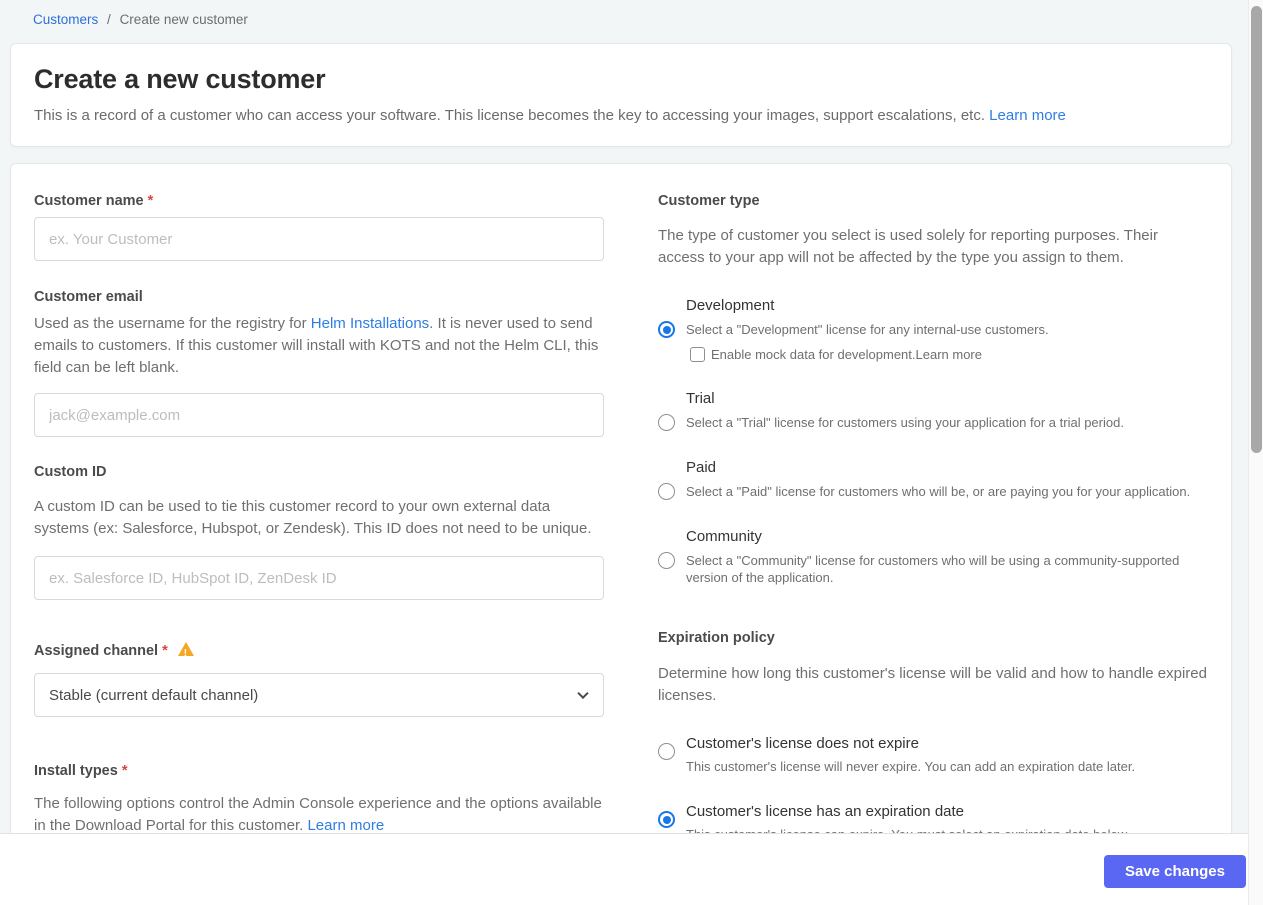  What do you see at coordinates (1174, 871) in the screenshot?
I see `save-changes-button: Save changes` at bounding box center [1174, 871].